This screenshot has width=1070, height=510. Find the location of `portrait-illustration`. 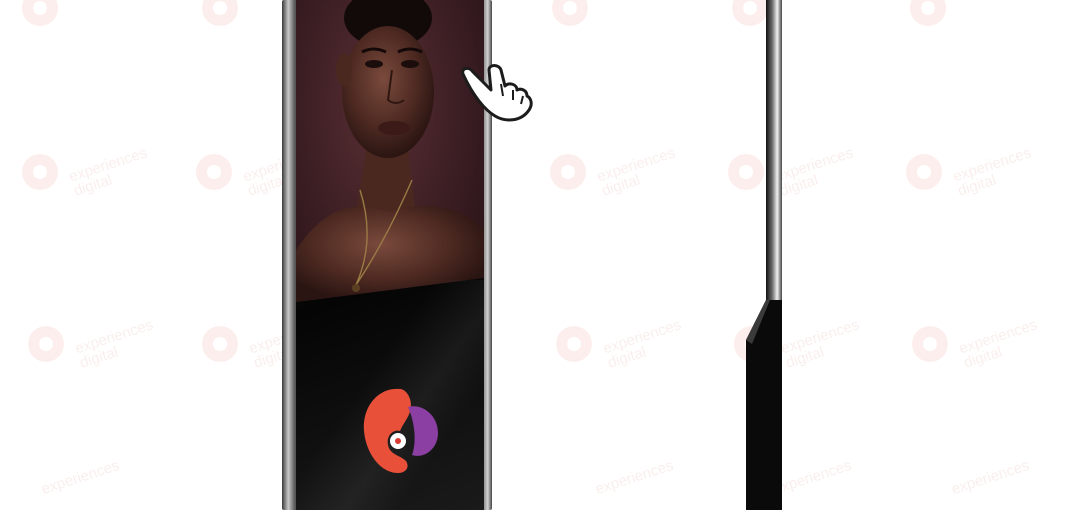

portrait-illustration is located at coordinates (390, 151).